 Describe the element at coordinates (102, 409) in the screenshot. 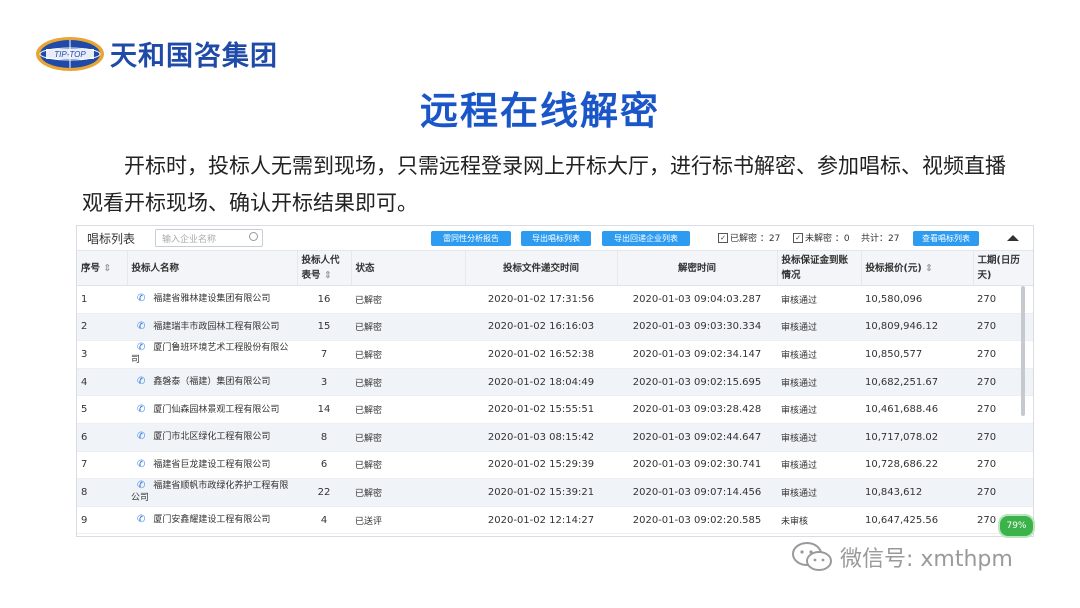

I see `cell-no: 5` at that location.